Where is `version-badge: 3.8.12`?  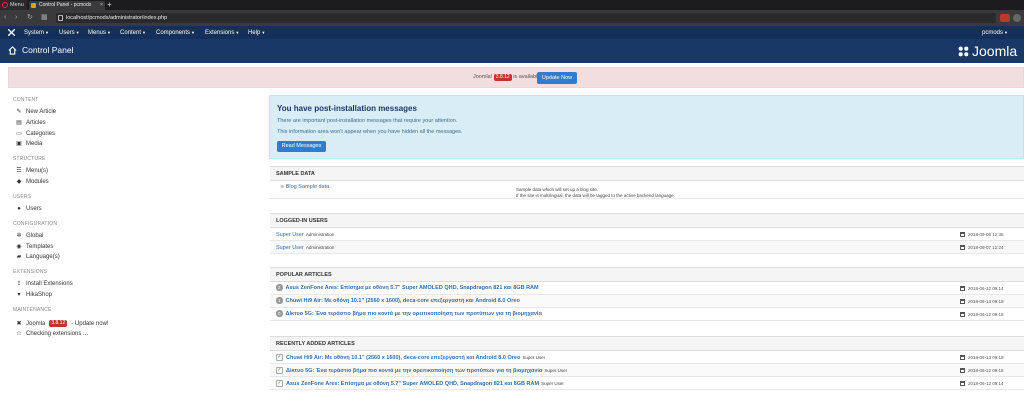
version-badge: 3.8.12 is located at coordinates (58, 323).